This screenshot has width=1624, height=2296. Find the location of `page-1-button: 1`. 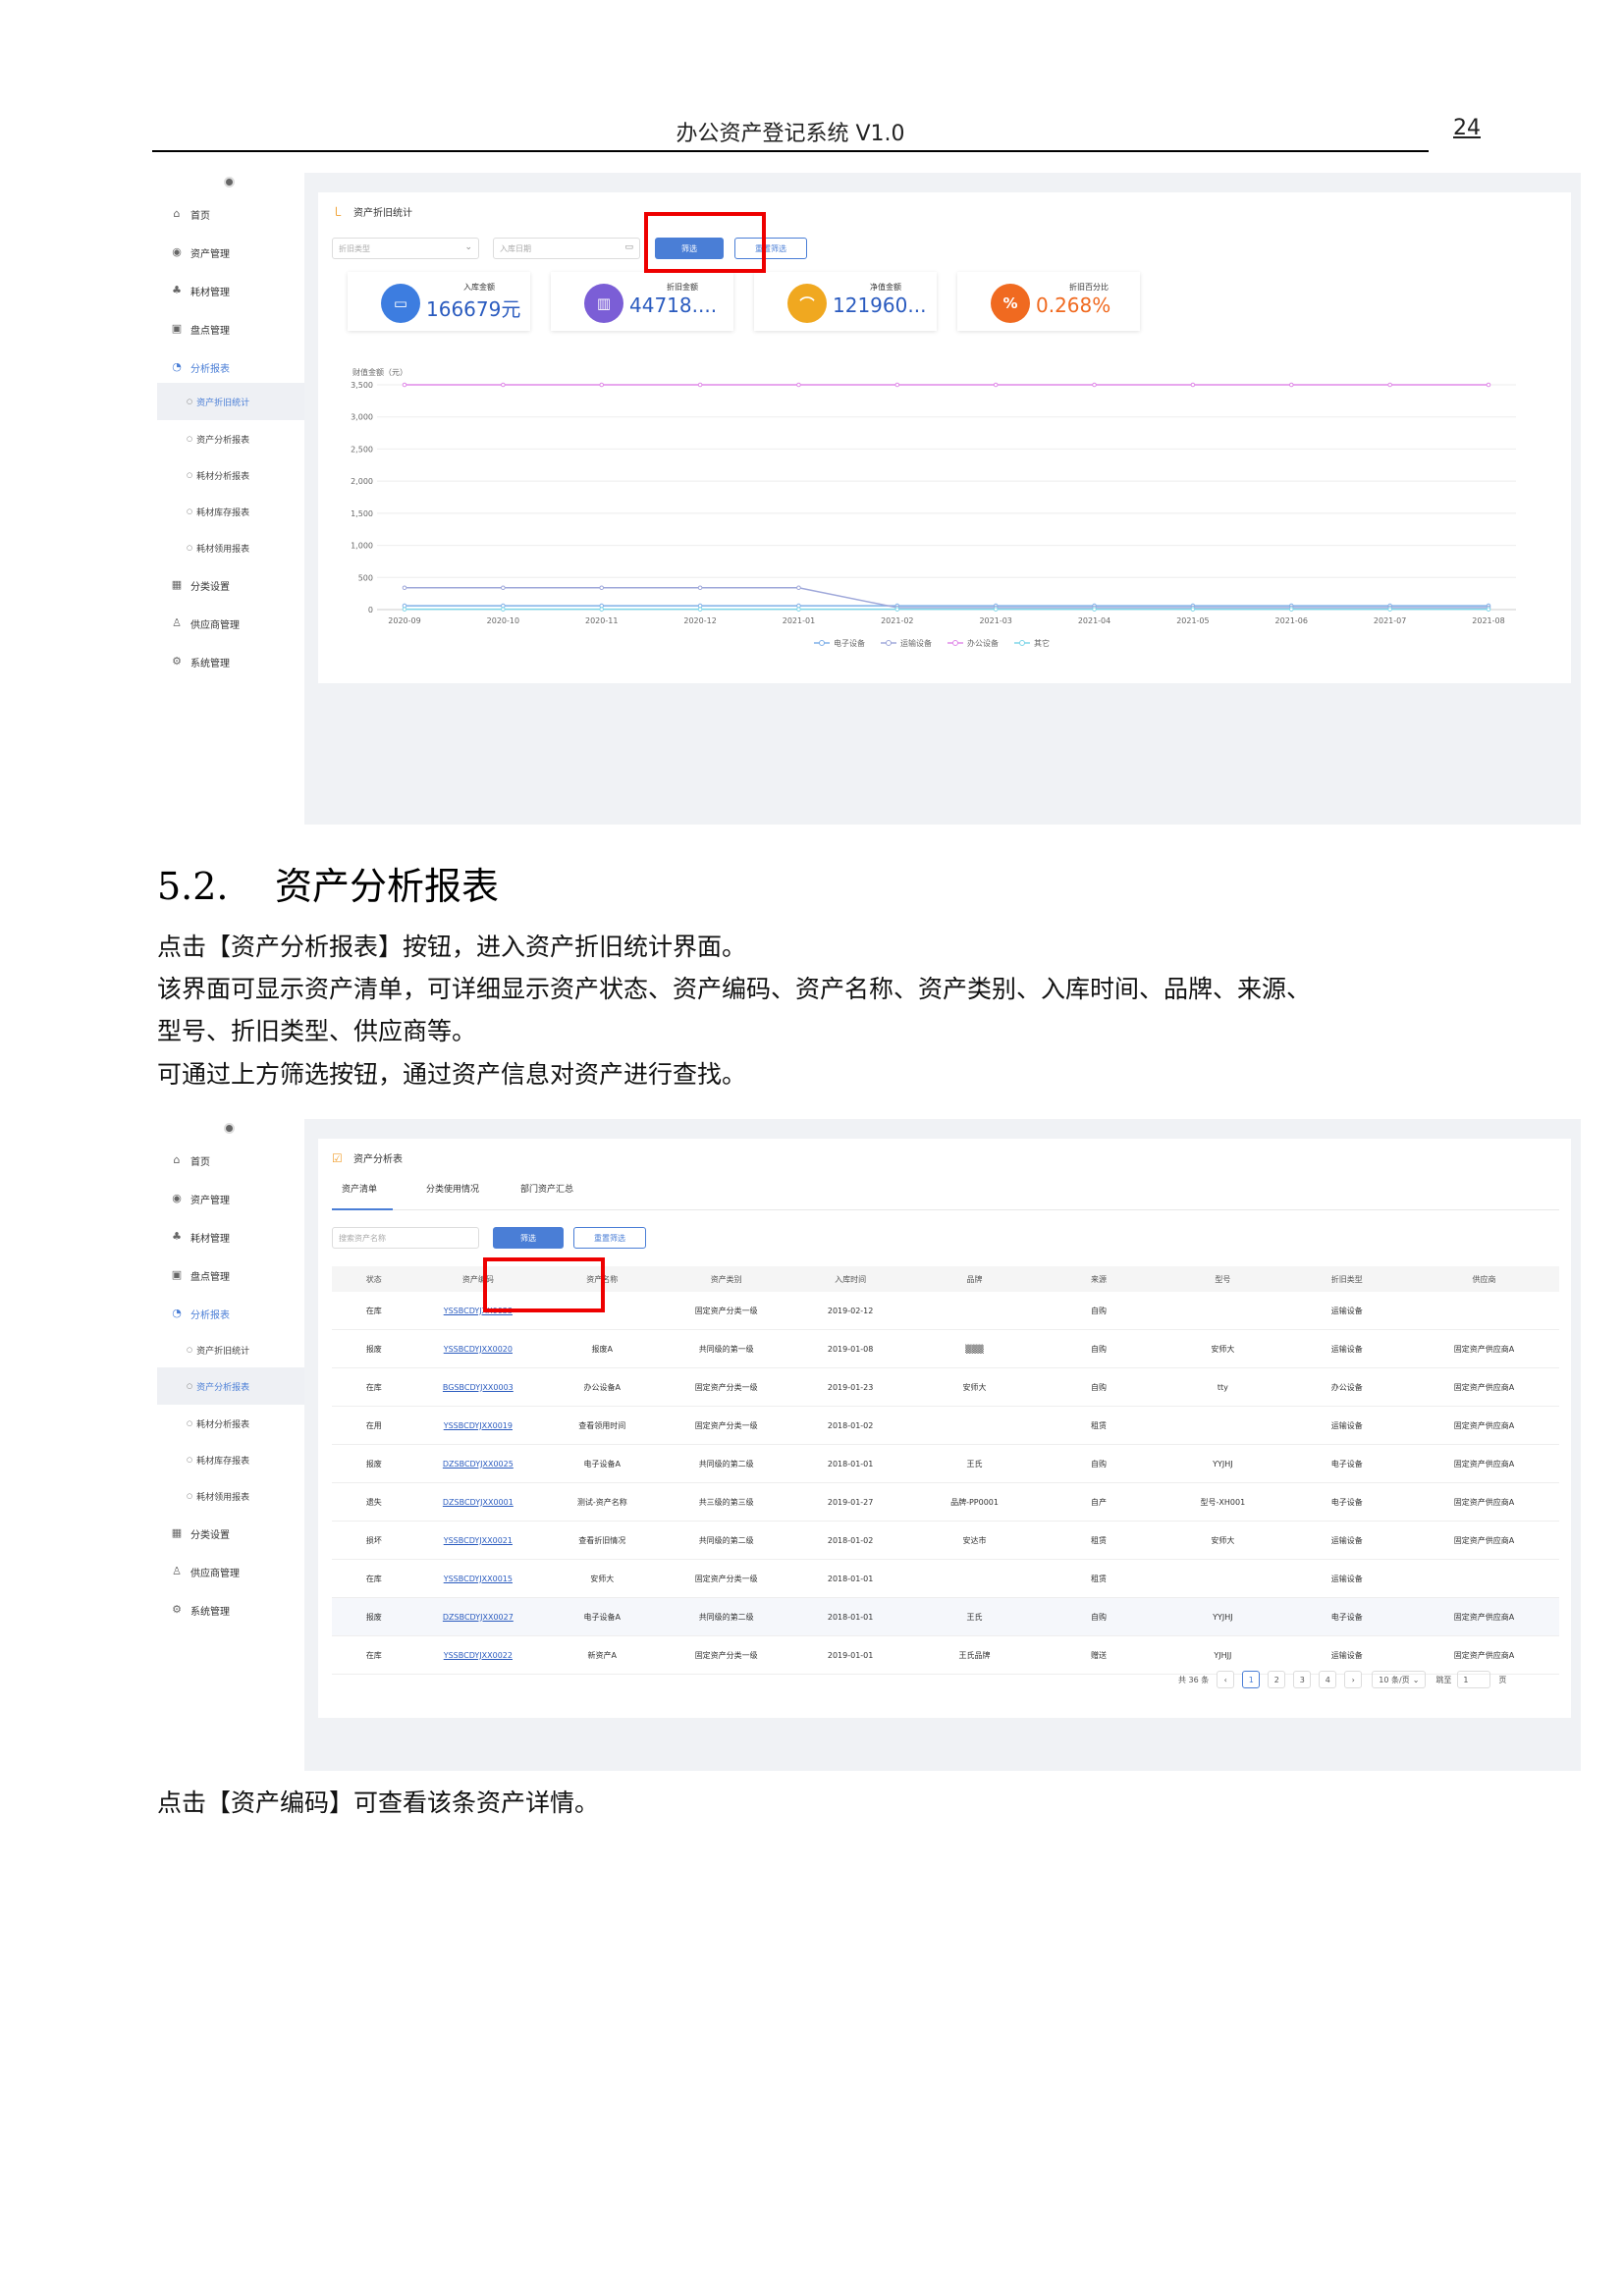

page-1-button: 1 is located at coordinates (1251, 1679).